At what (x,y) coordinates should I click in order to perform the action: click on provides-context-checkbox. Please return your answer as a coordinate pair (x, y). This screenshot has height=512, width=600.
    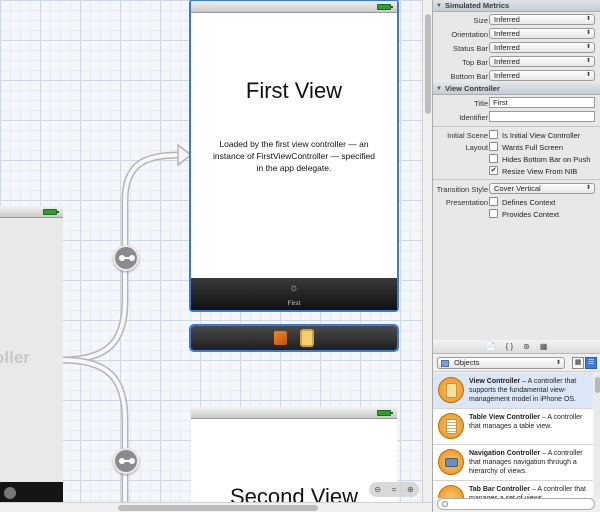
    Looking at the image, I should click on (493, 213).